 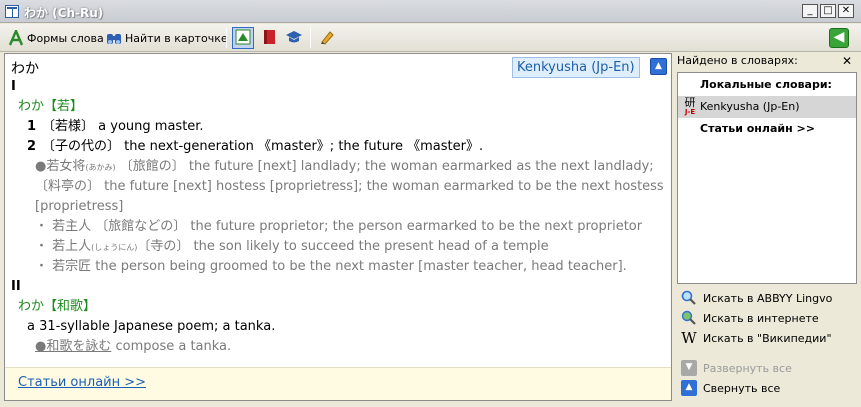 I want to click on example: ●和歌を詠む compose a tanka., so click(x=338, y=347).